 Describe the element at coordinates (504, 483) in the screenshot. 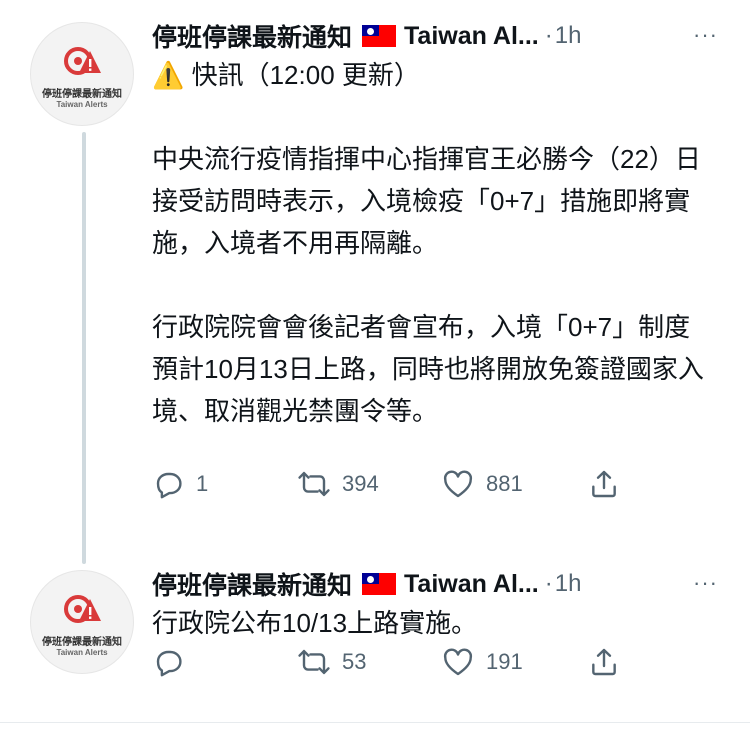

I see `like-count: 881` at that location.